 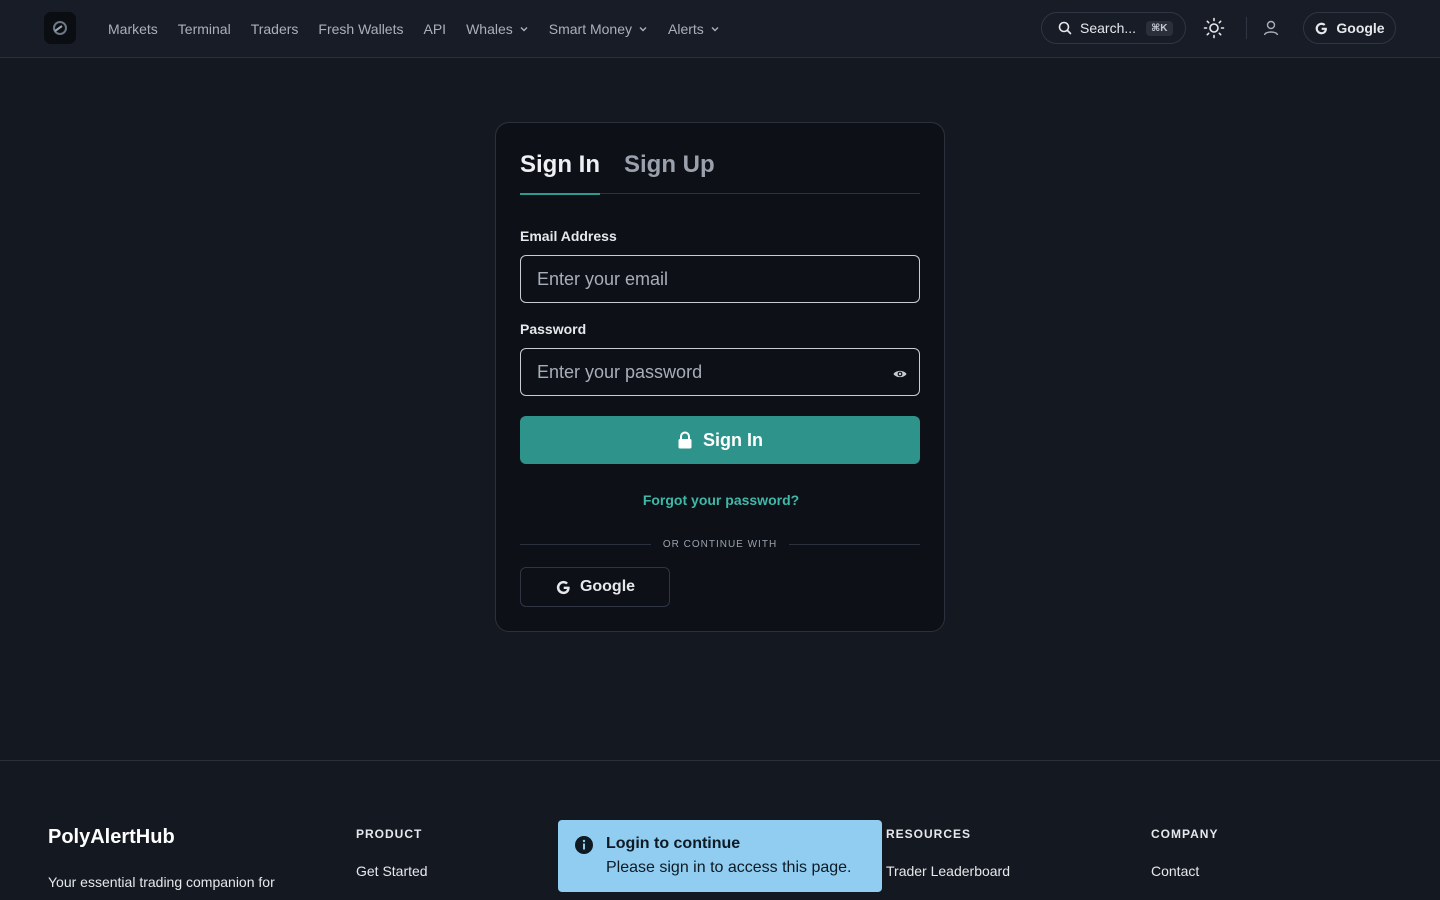 I want to click on nav-alerts: Alerts, so click(x=694, y=29).